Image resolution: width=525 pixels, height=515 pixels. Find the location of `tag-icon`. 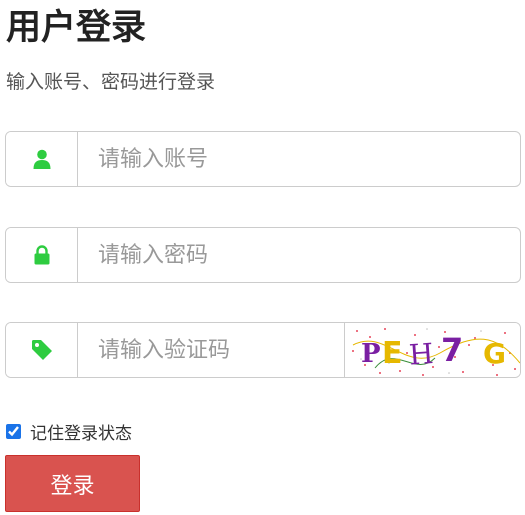

tag-icon is located at coordinates (42, 350).